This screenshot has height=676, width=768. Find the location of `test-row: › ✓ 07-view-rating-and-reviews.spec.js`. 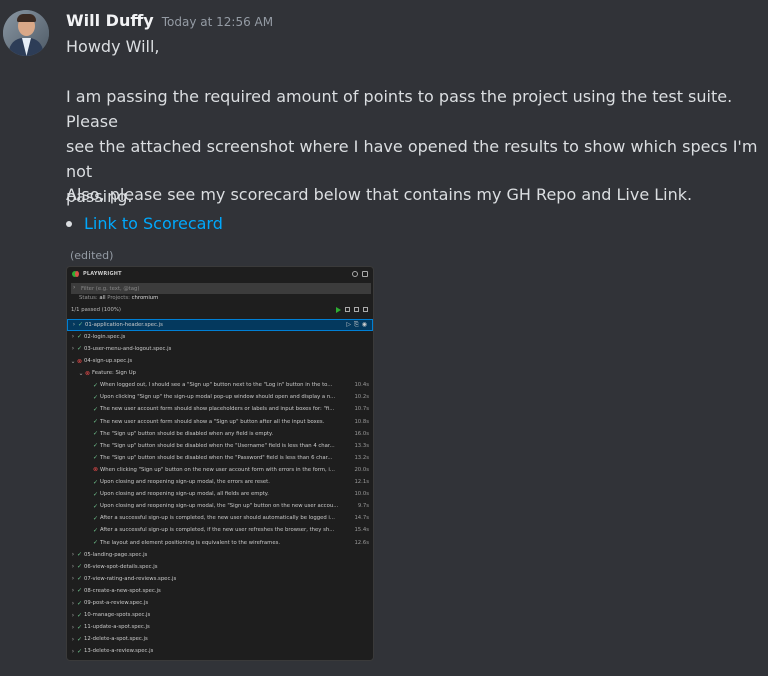

test-row: › ✓ 07-view-rating-and-reviews.spec.js is located at coordinates (220, 579).